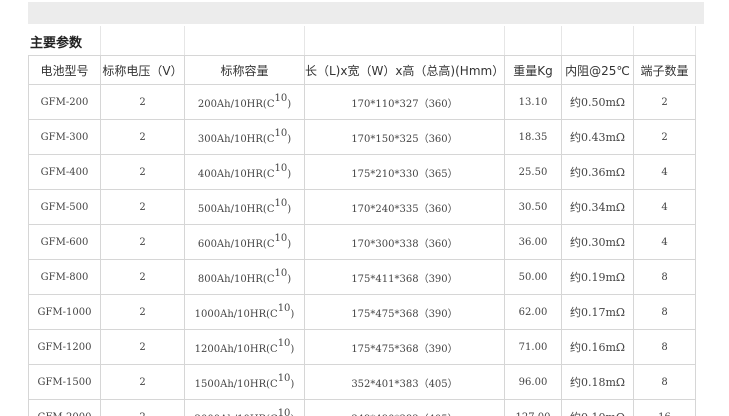 The width and height of the screenshot is (729, 416). What do you see at coordinates (597, 312) in the screenshot?
I see `cell-resistance: 约0.17mΩ` at bounding box center [597, 312].